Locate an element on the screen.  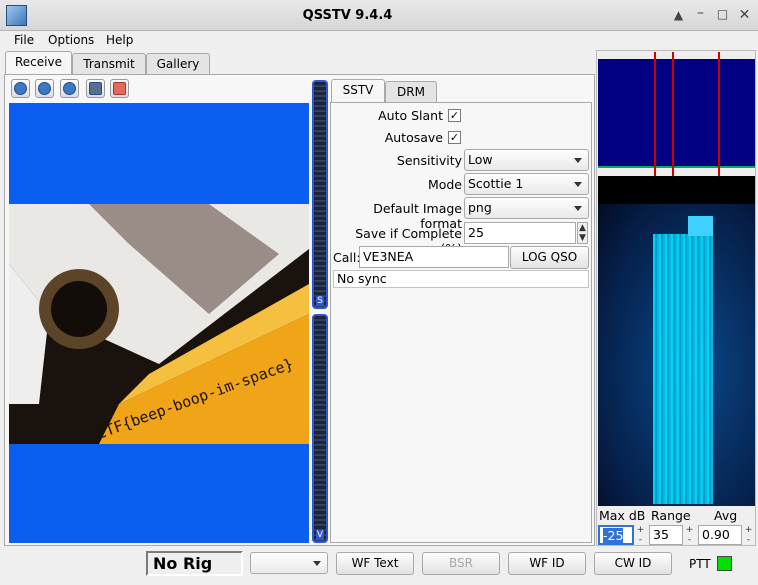
waterfall-view is located at coordinates (676, 341).